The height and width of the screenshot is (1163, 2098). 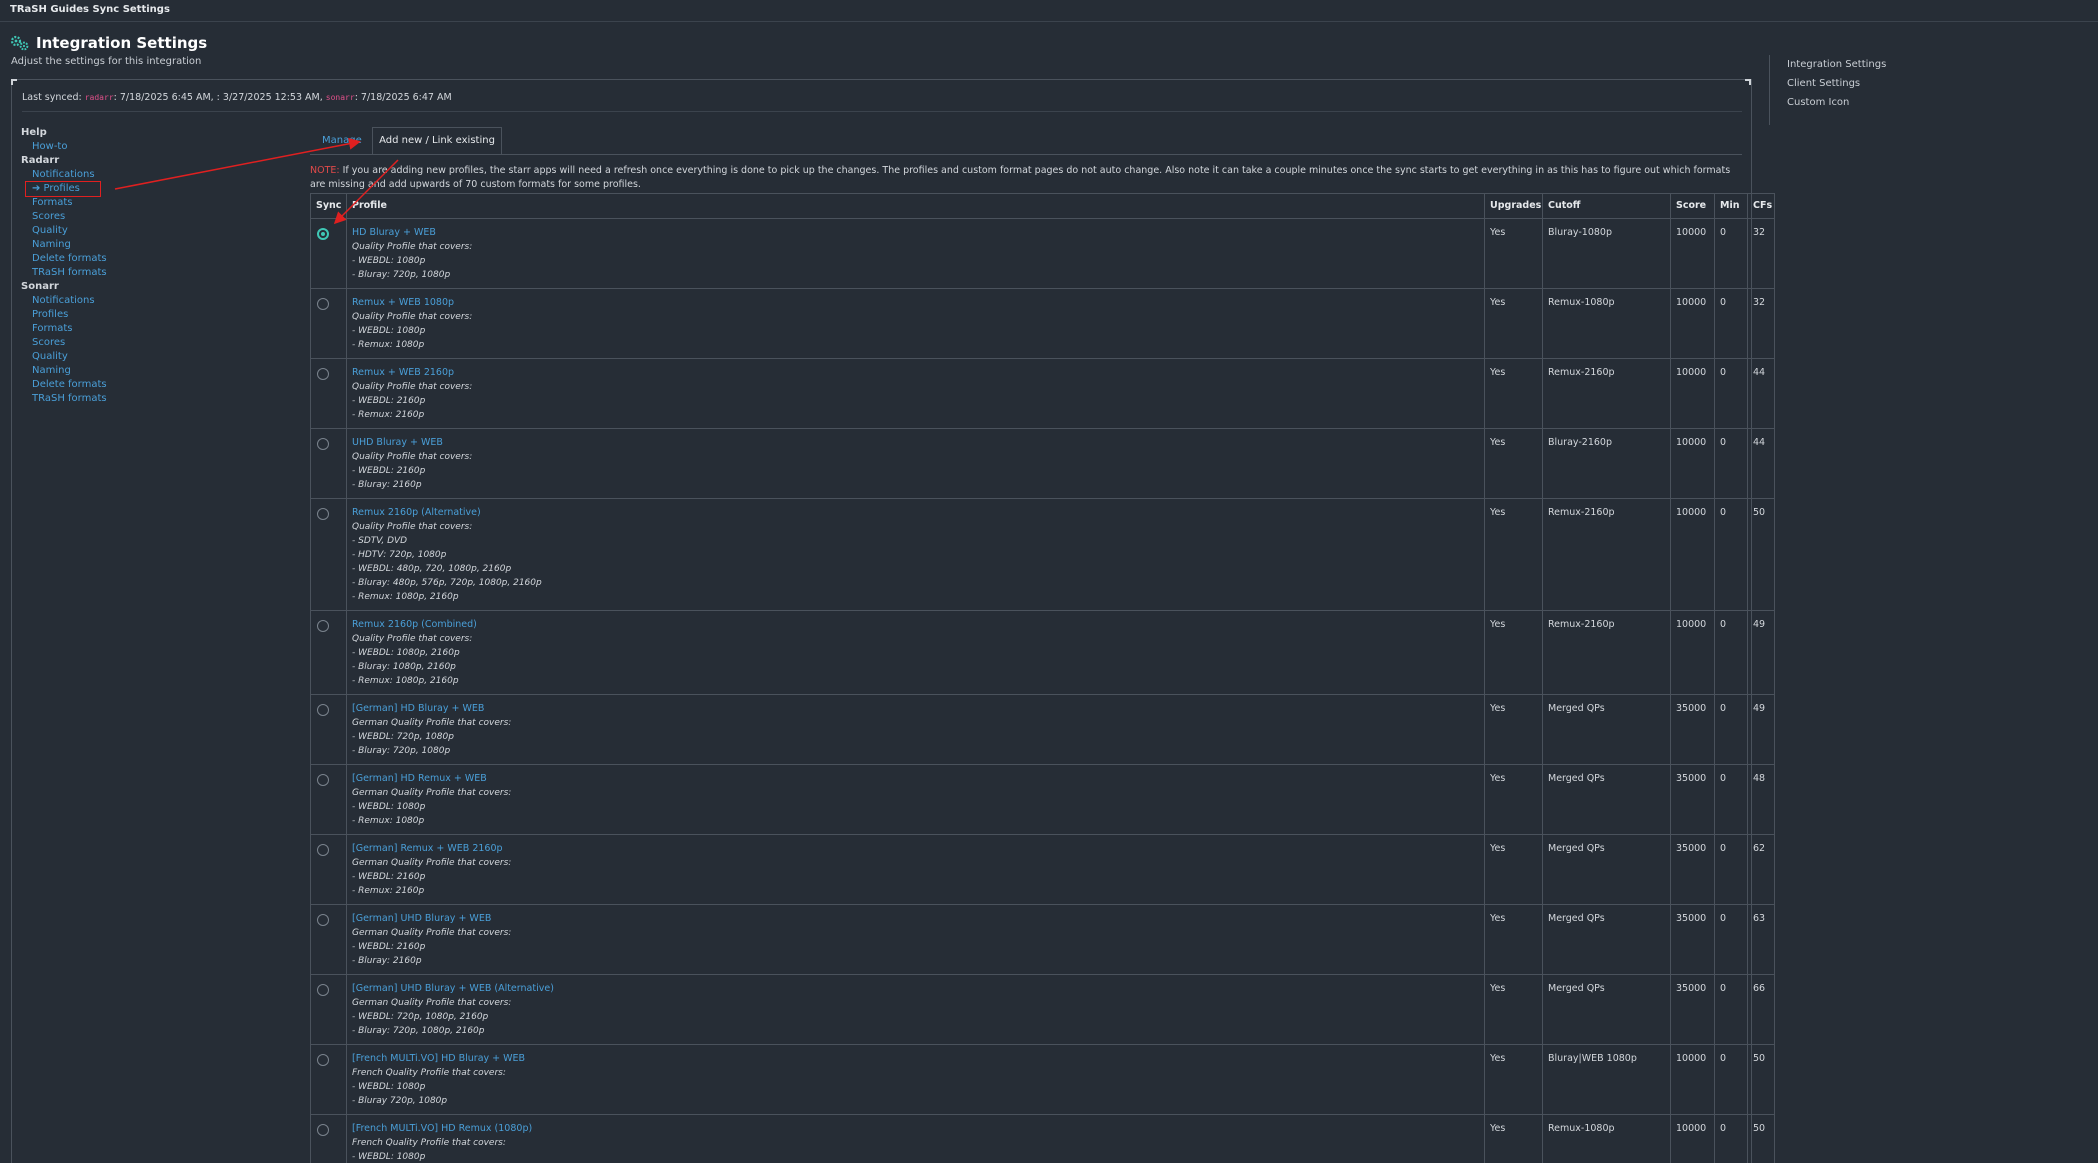 I want to click on profile-name-link: Remux + WEB 1080p, so click(x=915, y=303).